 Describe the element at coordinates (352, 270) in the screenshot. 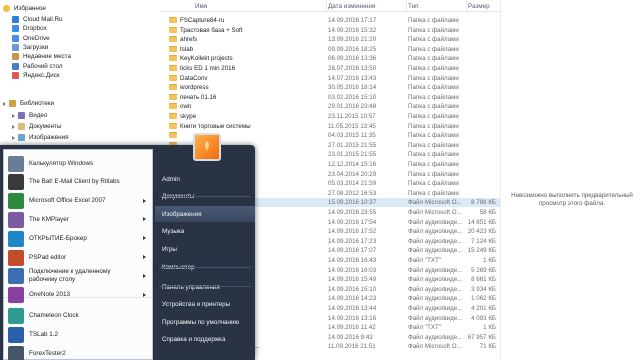

I see `file-date: 14.09.2016 16:03` at that location.